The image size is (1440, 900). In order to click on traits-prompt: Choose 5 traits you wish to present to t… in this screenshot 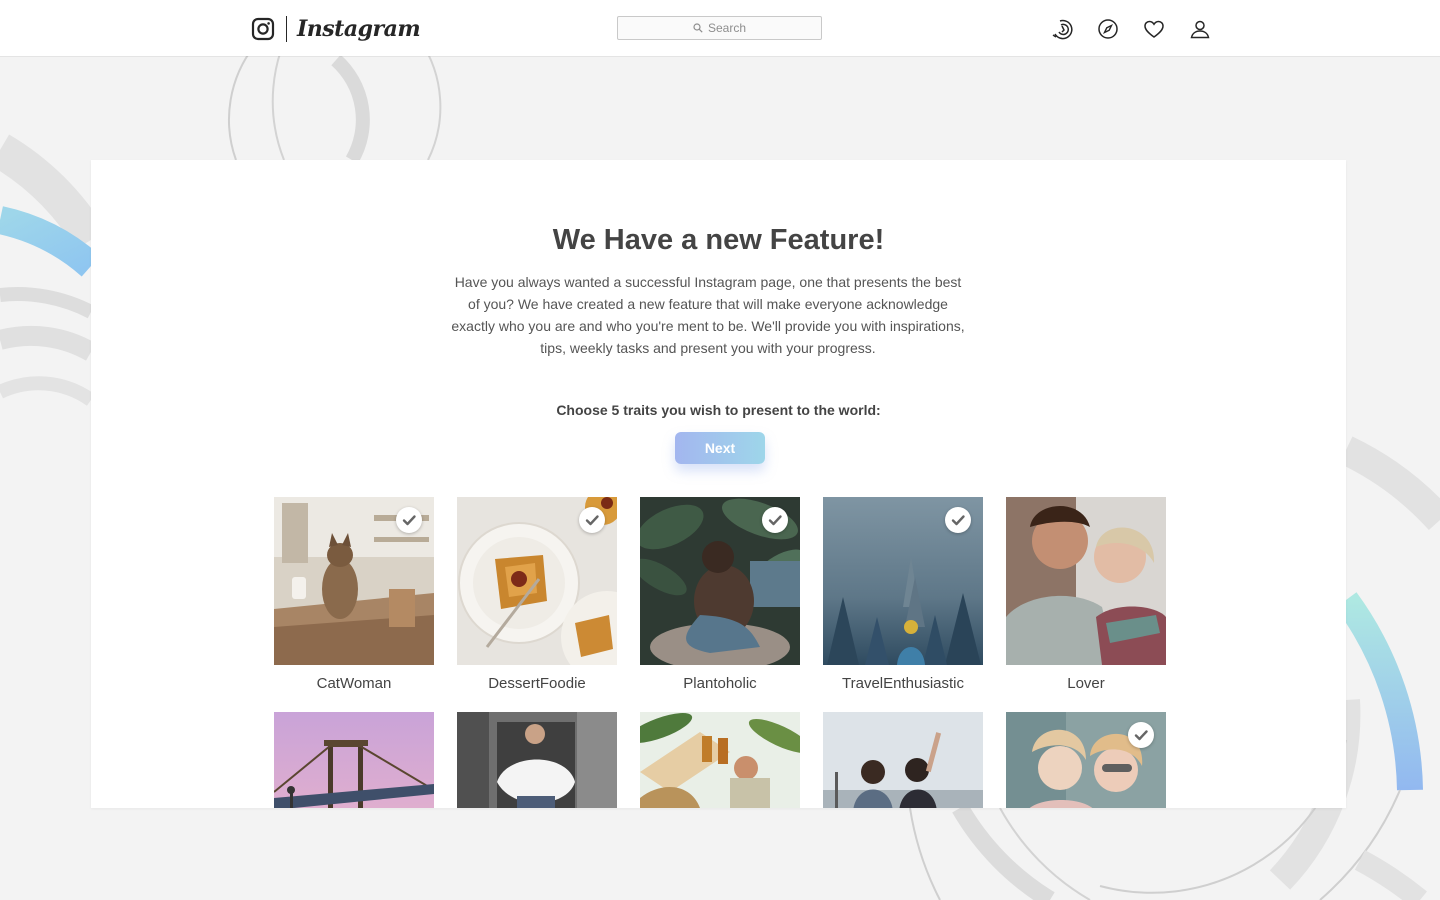, I will do `click(718, 410)`.